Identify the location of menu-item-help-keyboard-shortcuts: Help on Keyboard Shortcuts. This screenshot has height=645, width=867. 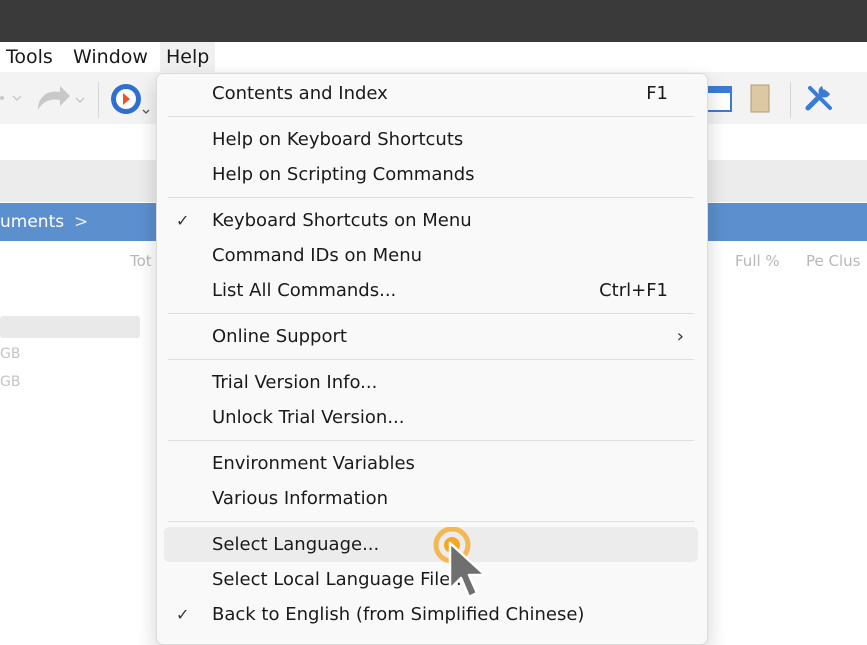
(431, 139).